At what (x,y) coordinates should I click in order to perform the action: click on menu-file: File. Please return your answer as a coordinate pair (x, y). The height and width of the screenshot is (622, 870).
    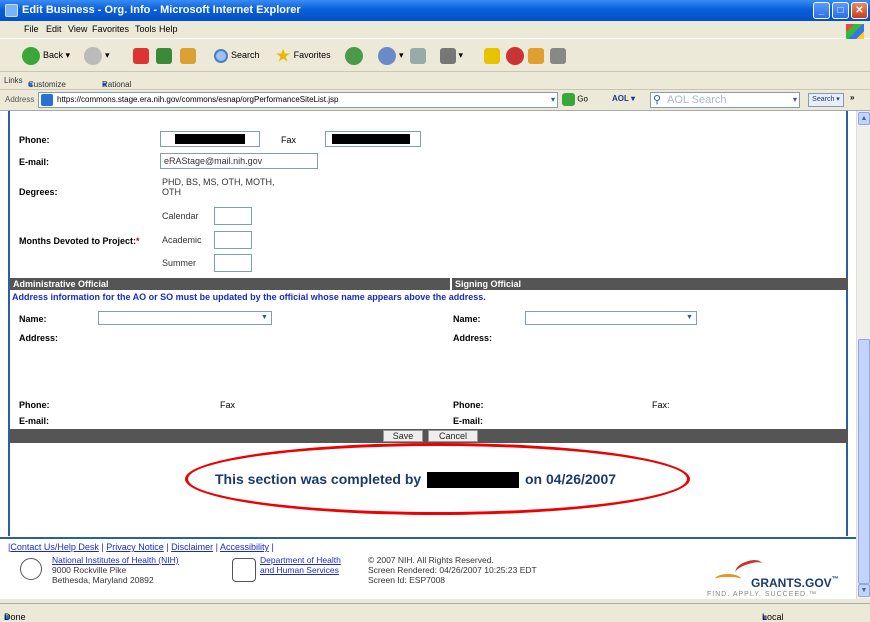
    Looking at the image, I should click on (31, 29).